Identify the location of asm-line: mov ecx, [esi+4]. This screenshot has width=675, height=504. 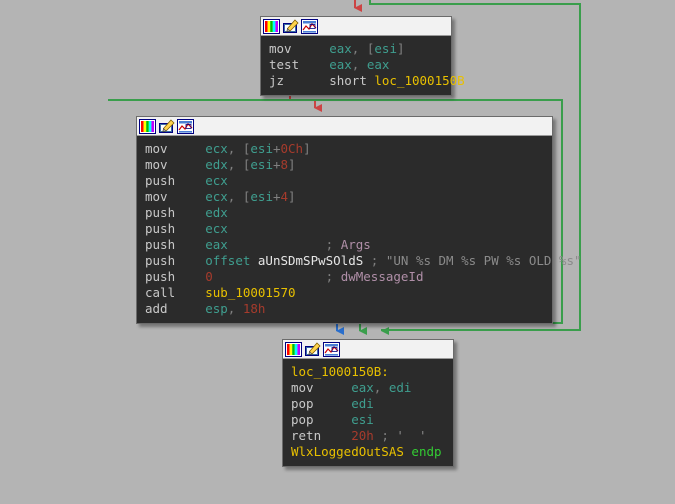
(344, 197).